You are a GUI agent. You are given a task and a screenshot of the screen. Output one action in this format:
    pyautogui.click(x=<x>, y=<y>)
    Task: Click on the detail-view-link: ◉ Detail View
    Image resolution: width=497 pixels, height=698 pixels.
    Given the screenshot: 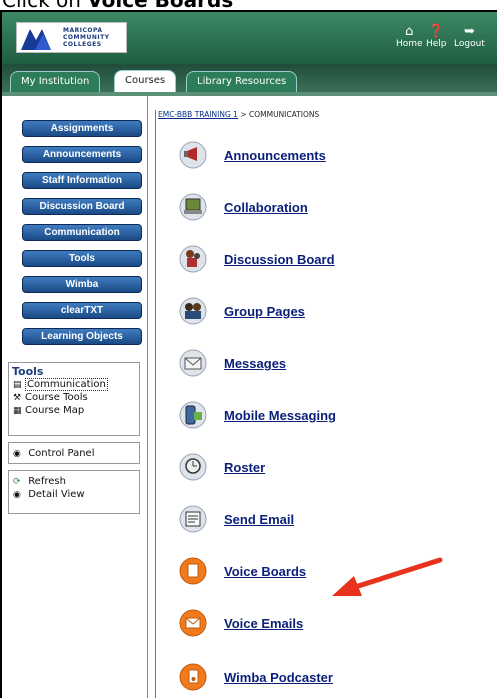 What is the action you would take?
    pyautogui.click(x=74, y=494)
    